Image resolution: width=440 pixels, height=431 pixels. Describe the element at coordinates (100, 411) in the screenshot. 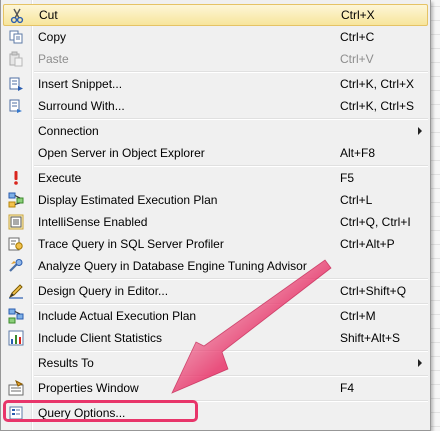

I see `query-options-callout` at that location.